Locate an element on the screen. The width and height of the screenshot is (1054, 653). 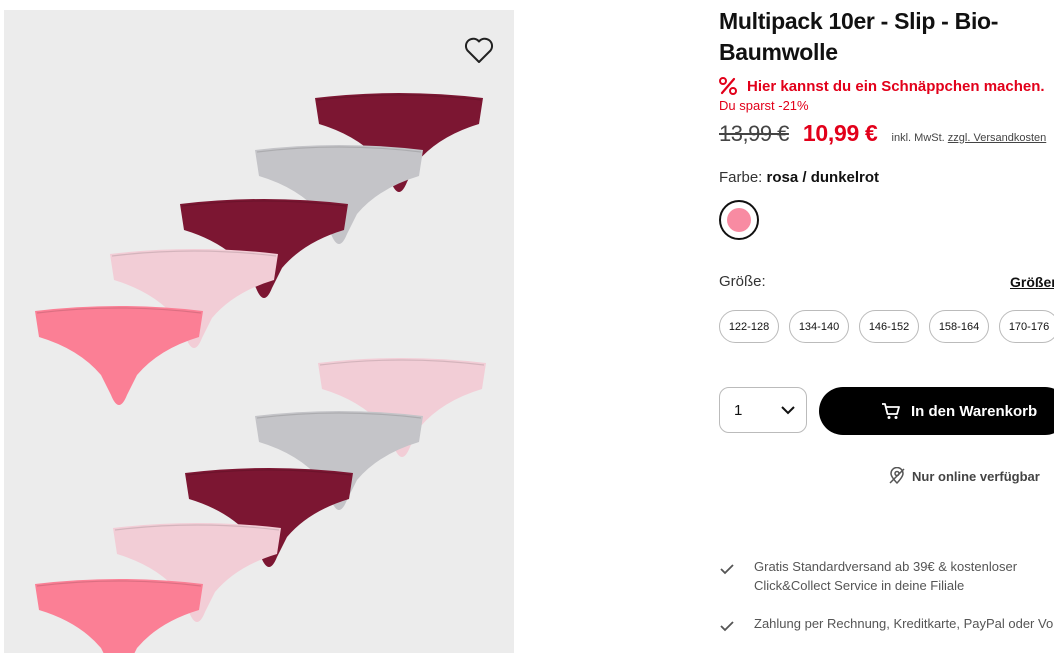
deal-text: Hier kannst du ein Schnäppchen machen. is located at coordinates (896, 86).